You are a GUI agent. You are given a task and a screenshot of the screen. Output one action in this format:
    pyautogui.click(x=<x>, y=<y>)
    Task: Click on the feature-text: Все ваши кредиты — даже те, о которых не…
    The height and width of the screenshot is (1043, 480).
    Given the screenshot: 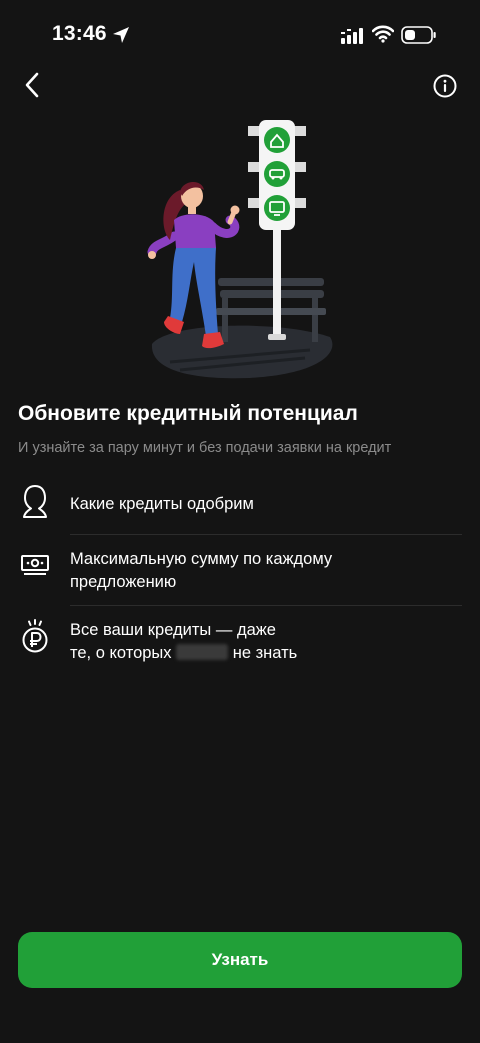 What is the action you would take?
    pyautogui.click(x=183, y=642)
    